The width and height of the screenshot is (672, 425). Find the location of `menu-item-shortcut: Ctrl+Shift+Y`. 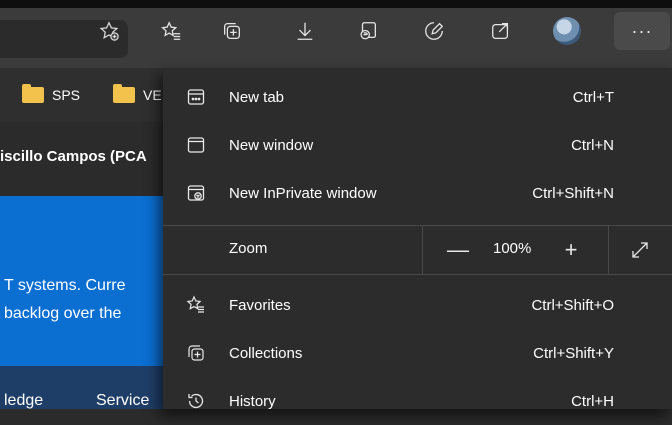

menu-item-shortcut: Ctrl+Shift+Y is located at coordinates (573, 353).